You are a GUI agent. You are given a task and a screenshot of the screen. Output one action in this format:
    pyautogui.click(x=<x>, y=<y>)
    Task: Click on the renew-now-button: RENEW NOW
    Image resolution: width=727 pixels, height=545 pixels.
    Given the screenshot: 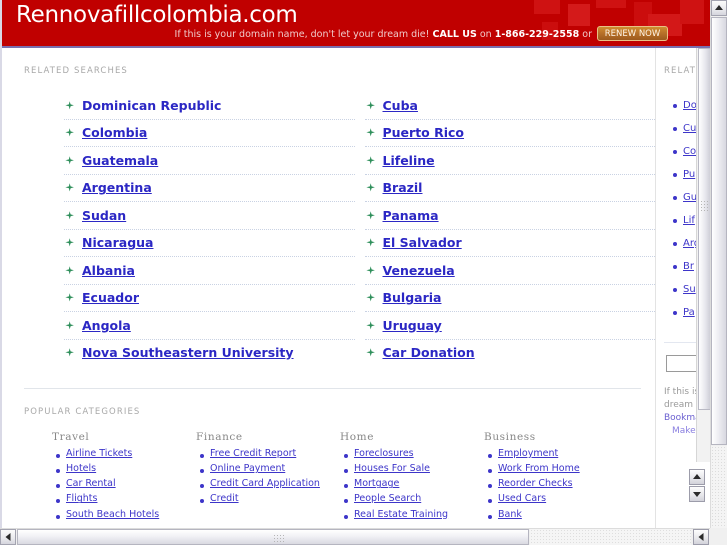 What is the action you would take?
    pyautogui.click(x=632, y=33)
    